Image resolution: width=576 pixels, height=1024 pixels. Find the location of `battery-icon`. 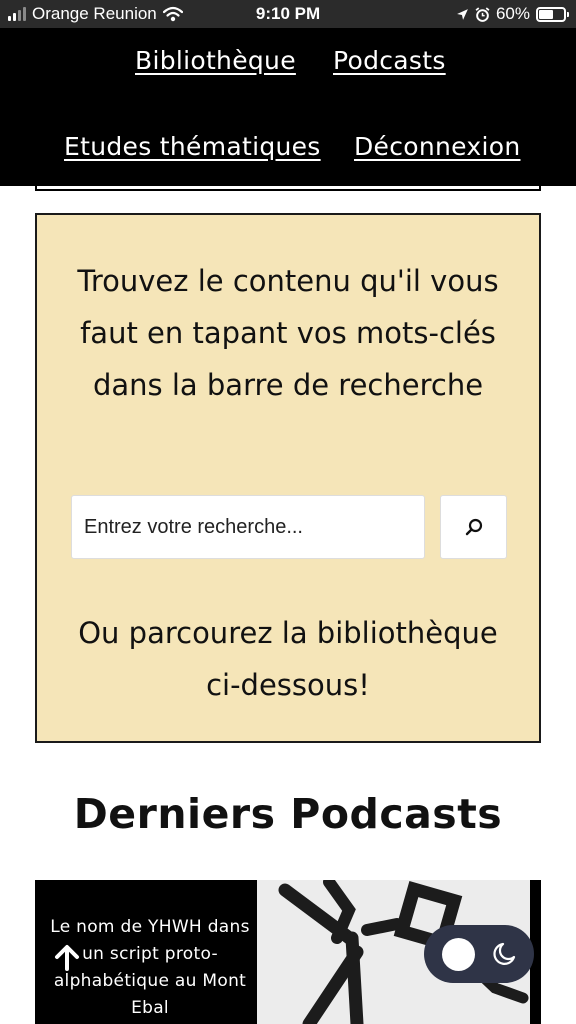

battery-icon is located at coordinates (552, 14).